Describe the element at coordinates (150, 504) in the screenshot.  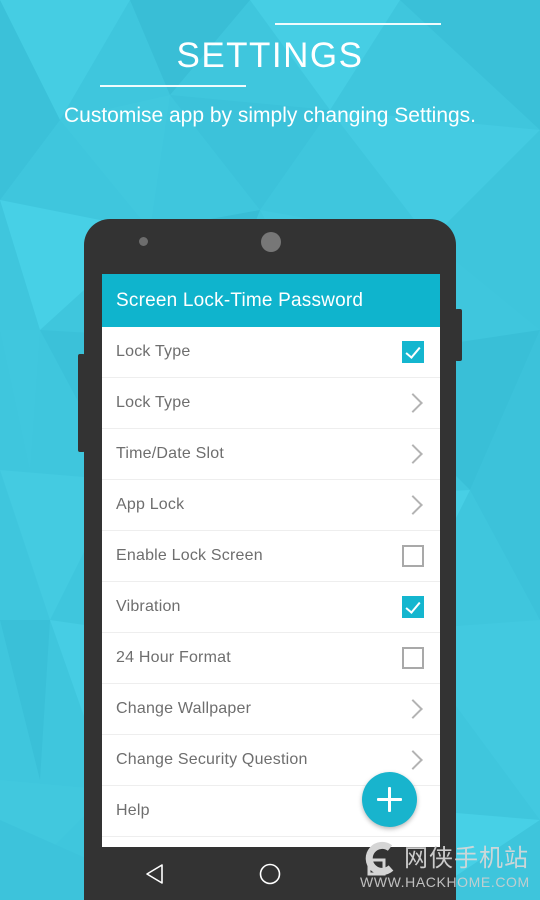
I see `list-item-label: App Lock` at that location.